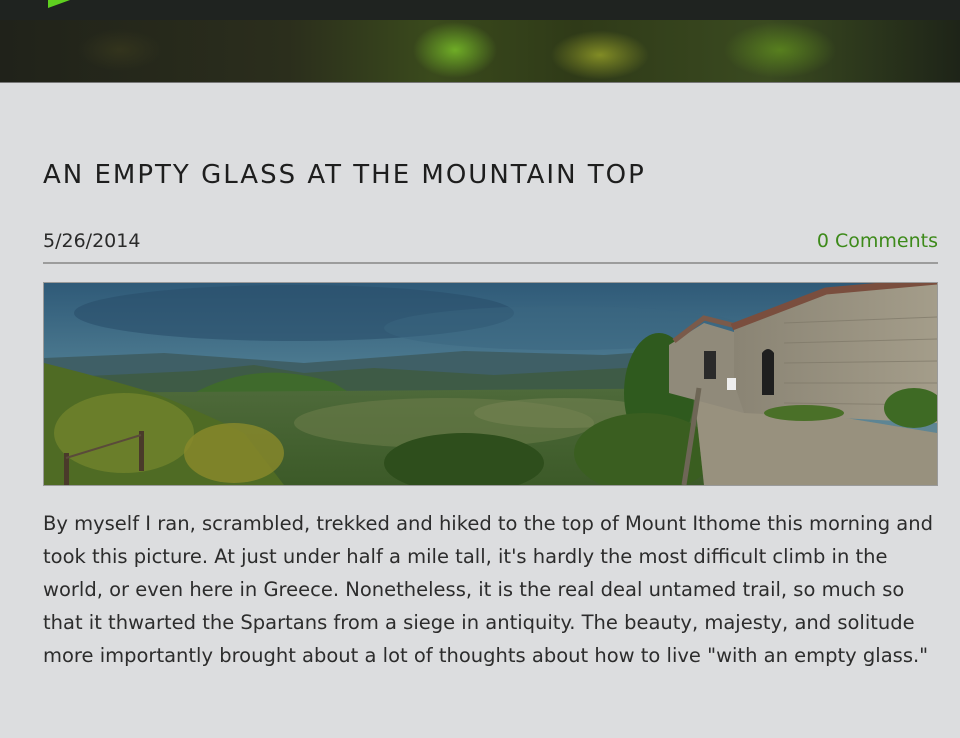  I want to click on post-date: 5/26/2014, so click(92, 241).